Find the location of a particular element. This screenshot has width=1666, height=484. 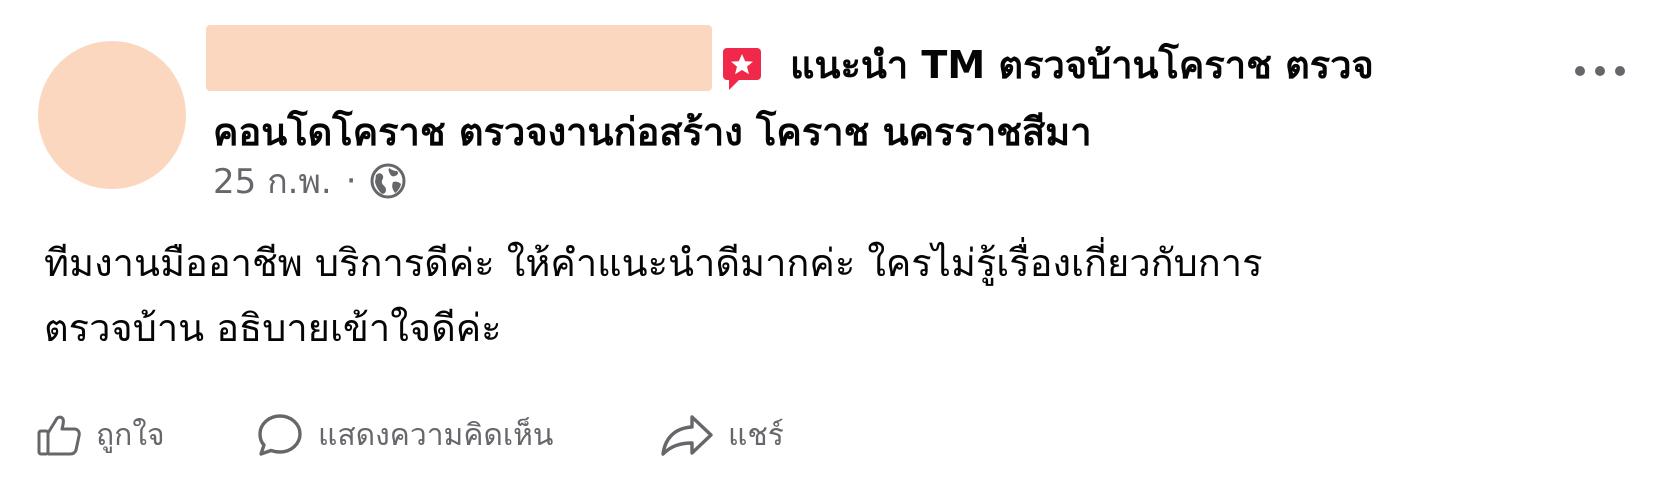

post-meta: 25 ก.พ. · is located at coordinates (310, 181).